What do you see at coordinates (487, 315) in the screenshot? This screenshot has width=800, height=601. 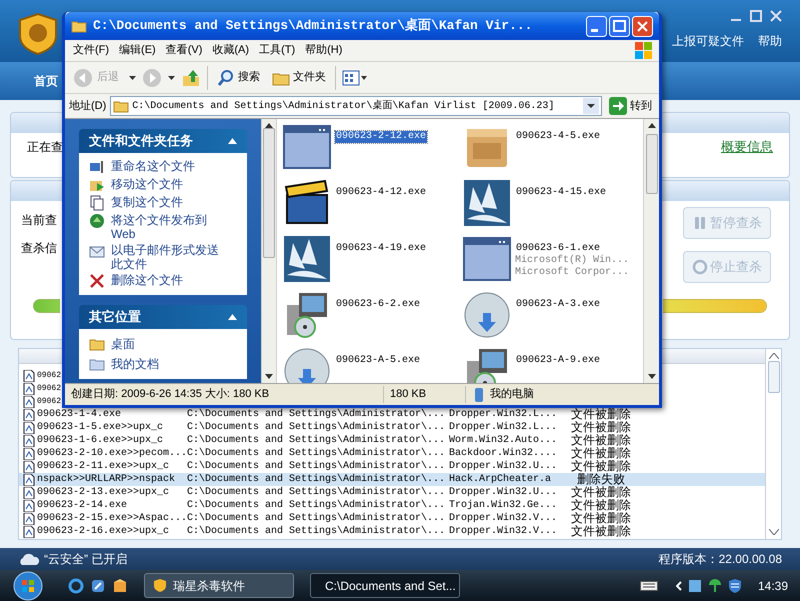 I see `disc-download-icon` at bounding box center [487, 315].